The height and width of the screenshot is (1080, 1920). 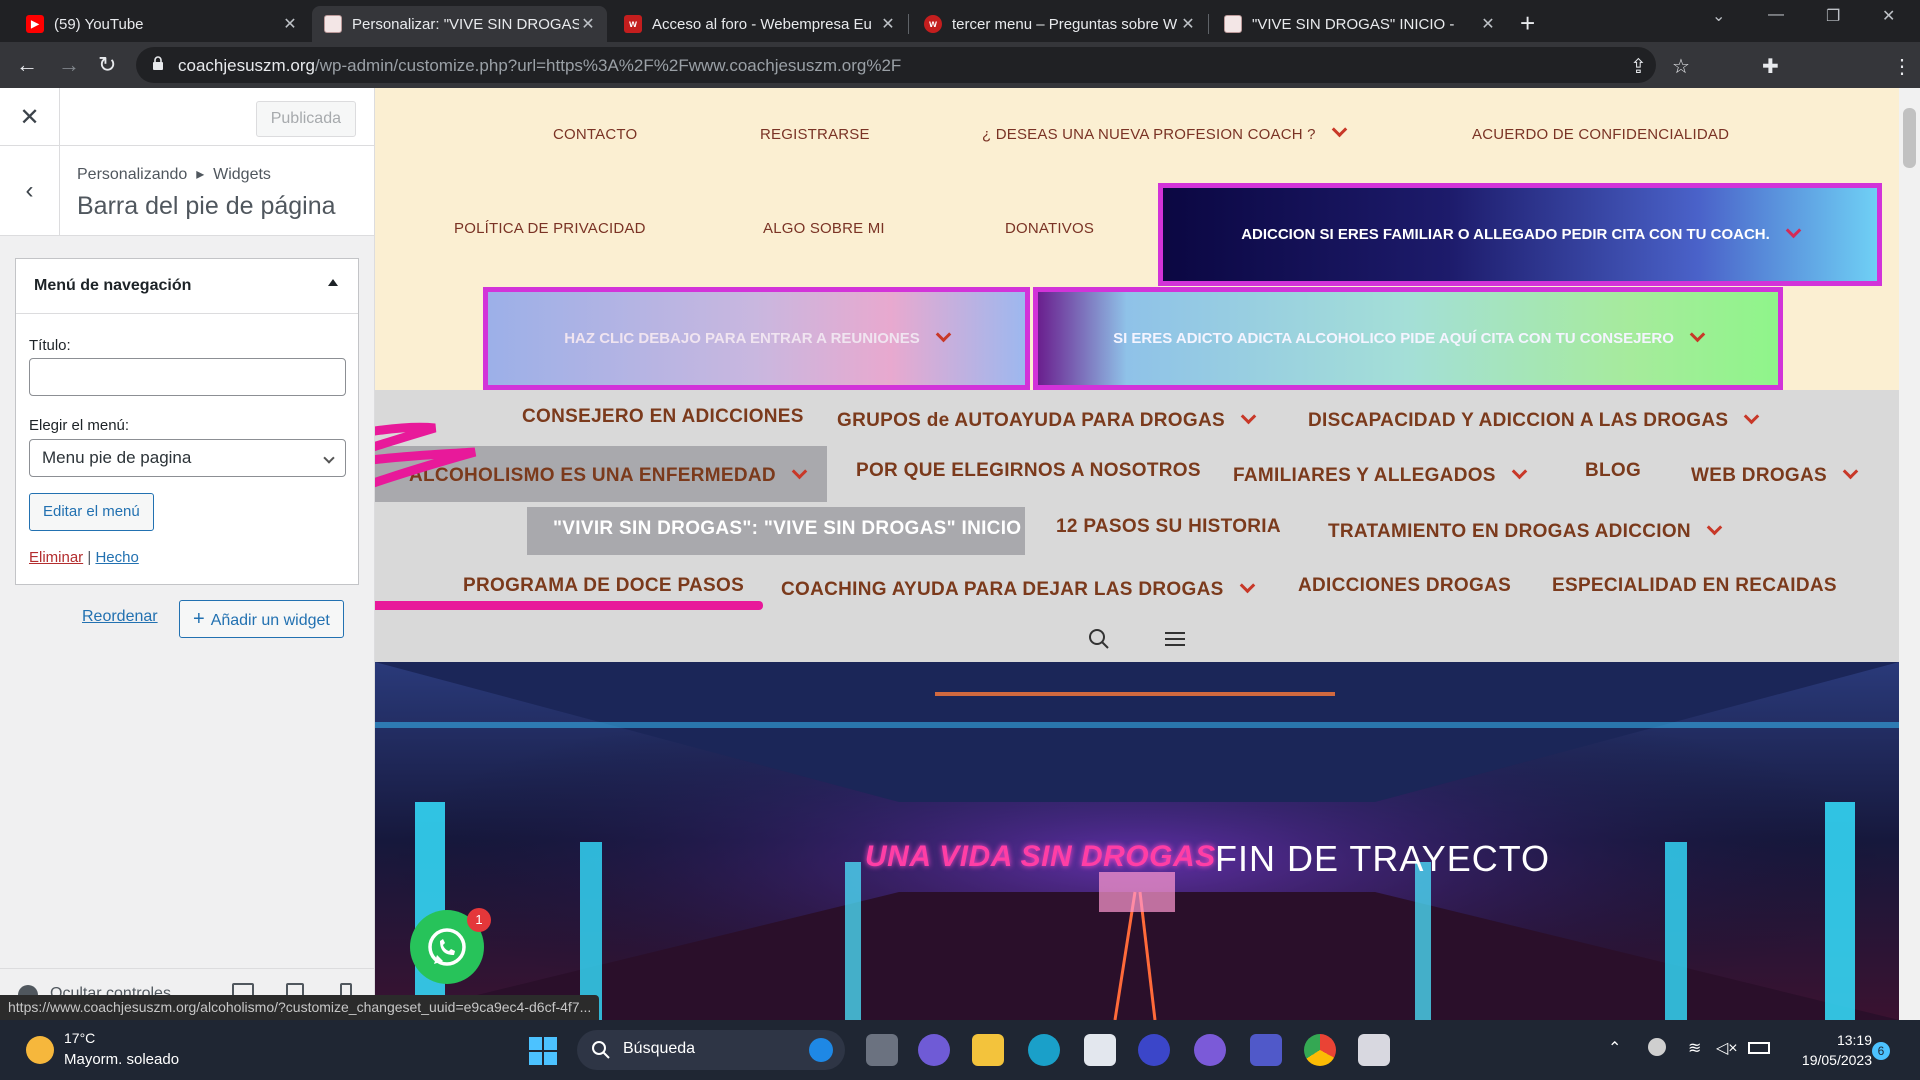 I want to click on back-chevron-icon: ‹, so click(x=30, y=191).